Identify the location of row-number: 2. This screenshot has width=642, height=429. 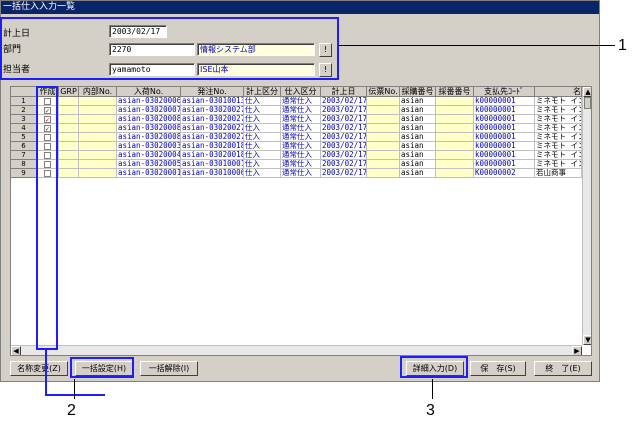
(24, 110).